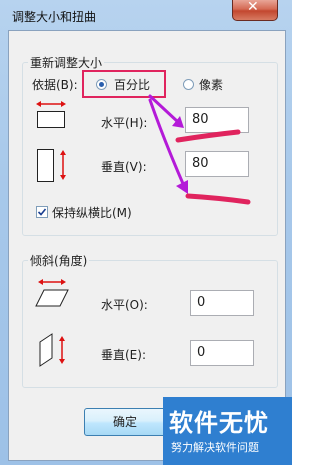 This screenshot has width=320, height=465. What do you see at coordinates (199, 149) in the screenshot?
I see `annotation-overlay` at bounding box center [199, 149].